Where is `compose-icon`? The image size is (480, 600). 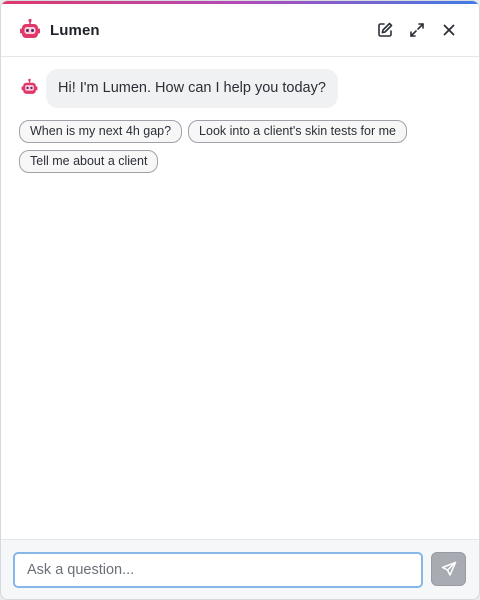
compose-icon is located at coordinates (385, 30).